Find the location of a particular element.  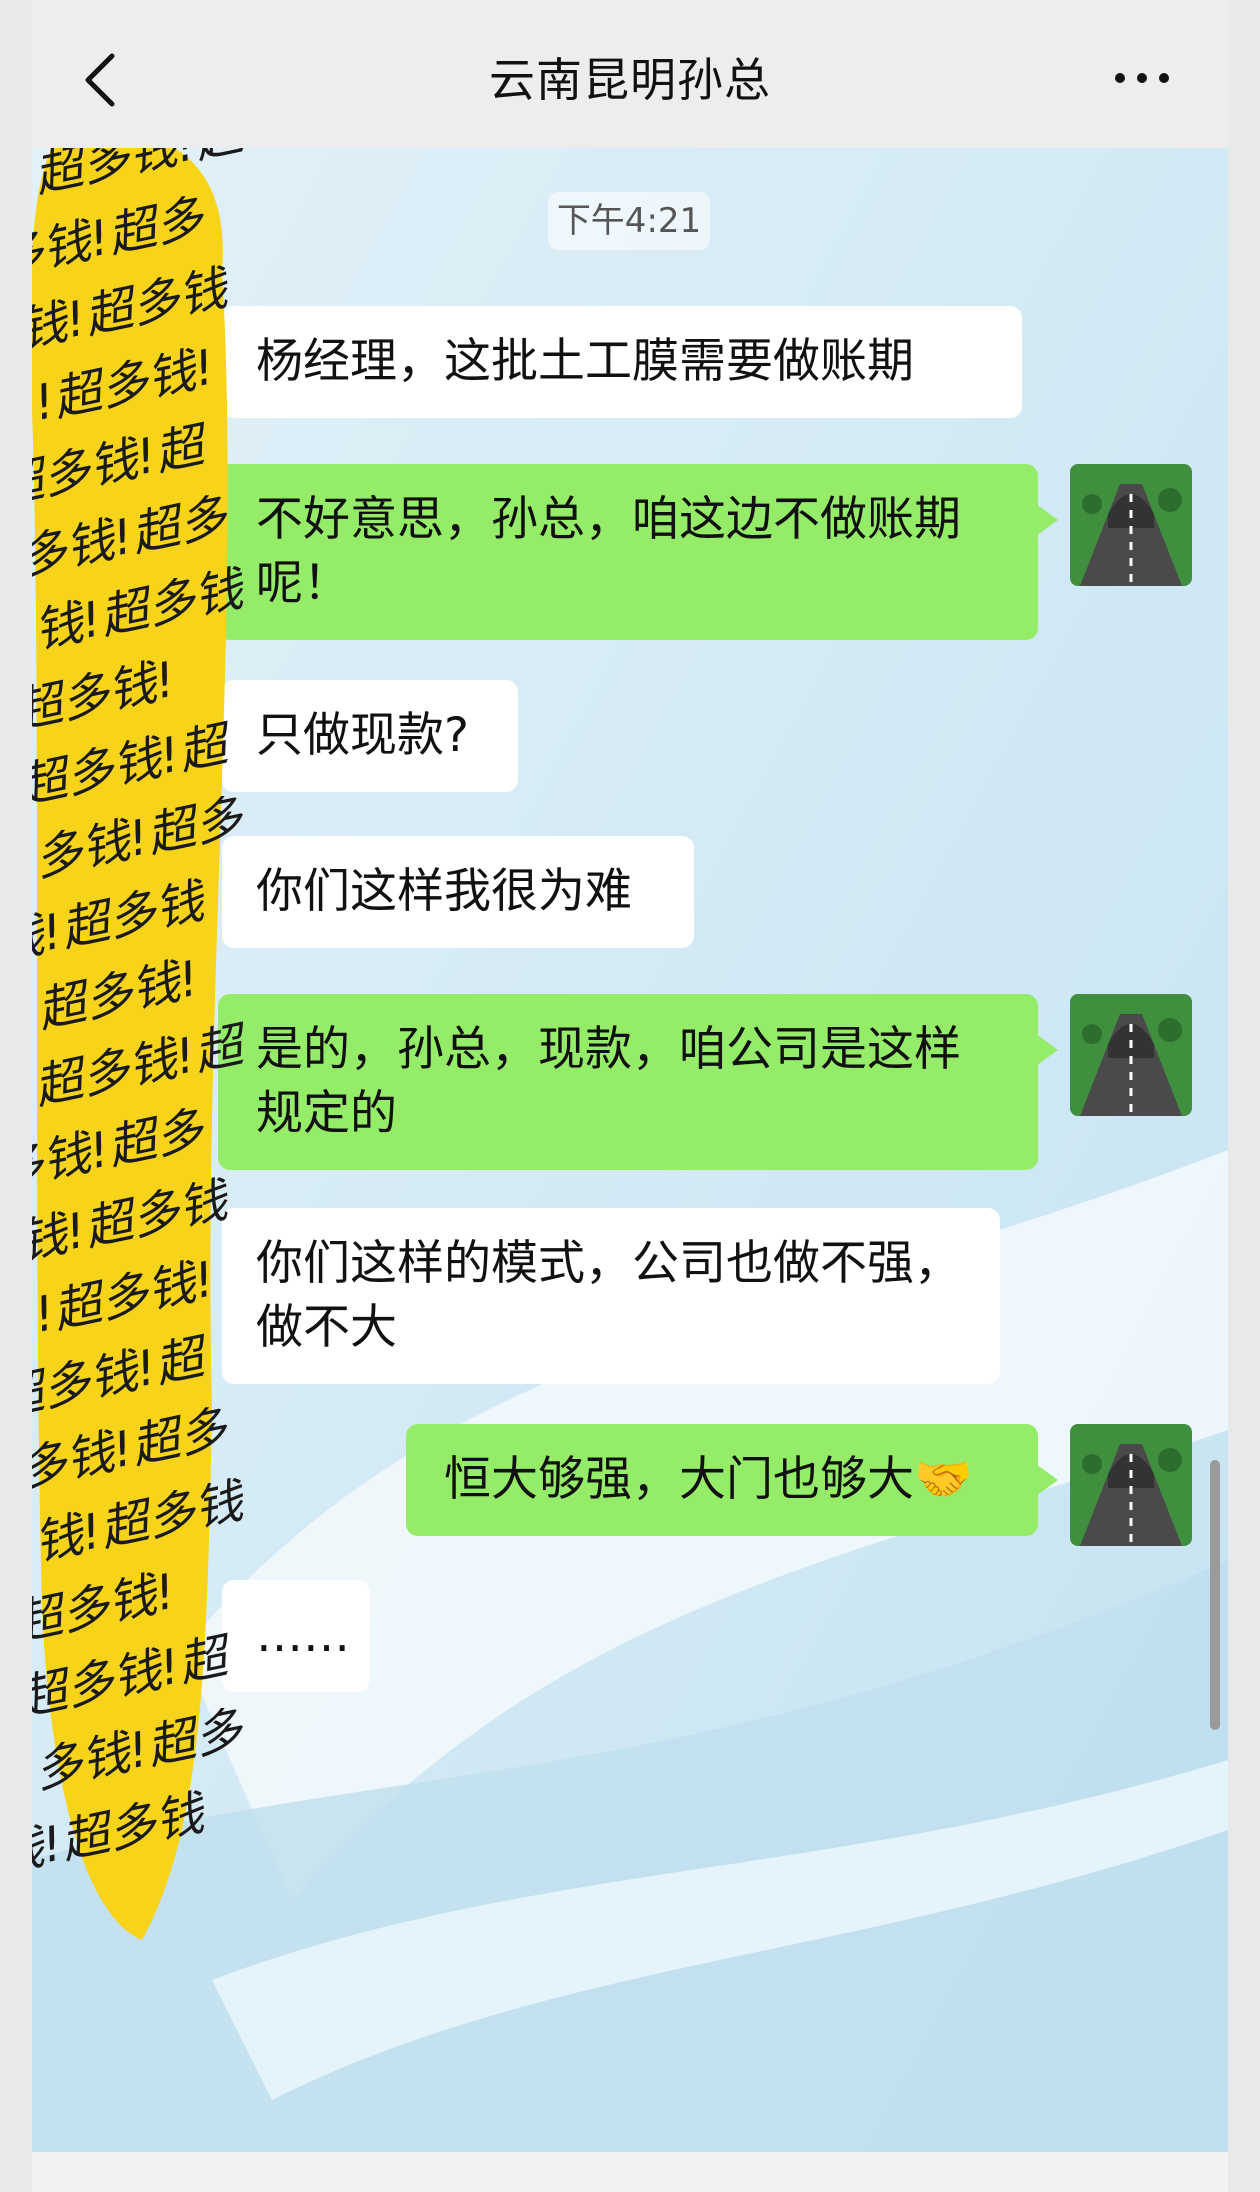

message-bubble-outgoing: 是的，孙总，现款，咱公司是这样规定的 is located at coordinates (638, 1082).